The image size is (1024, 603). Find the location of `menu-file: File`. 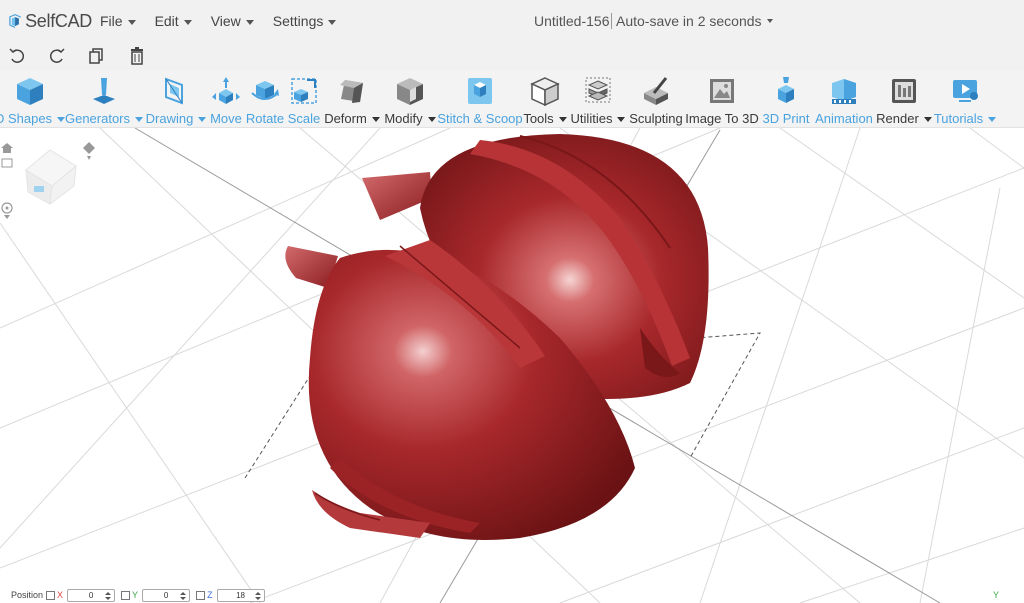

menu-file: File is located at coordinates (118, 21).